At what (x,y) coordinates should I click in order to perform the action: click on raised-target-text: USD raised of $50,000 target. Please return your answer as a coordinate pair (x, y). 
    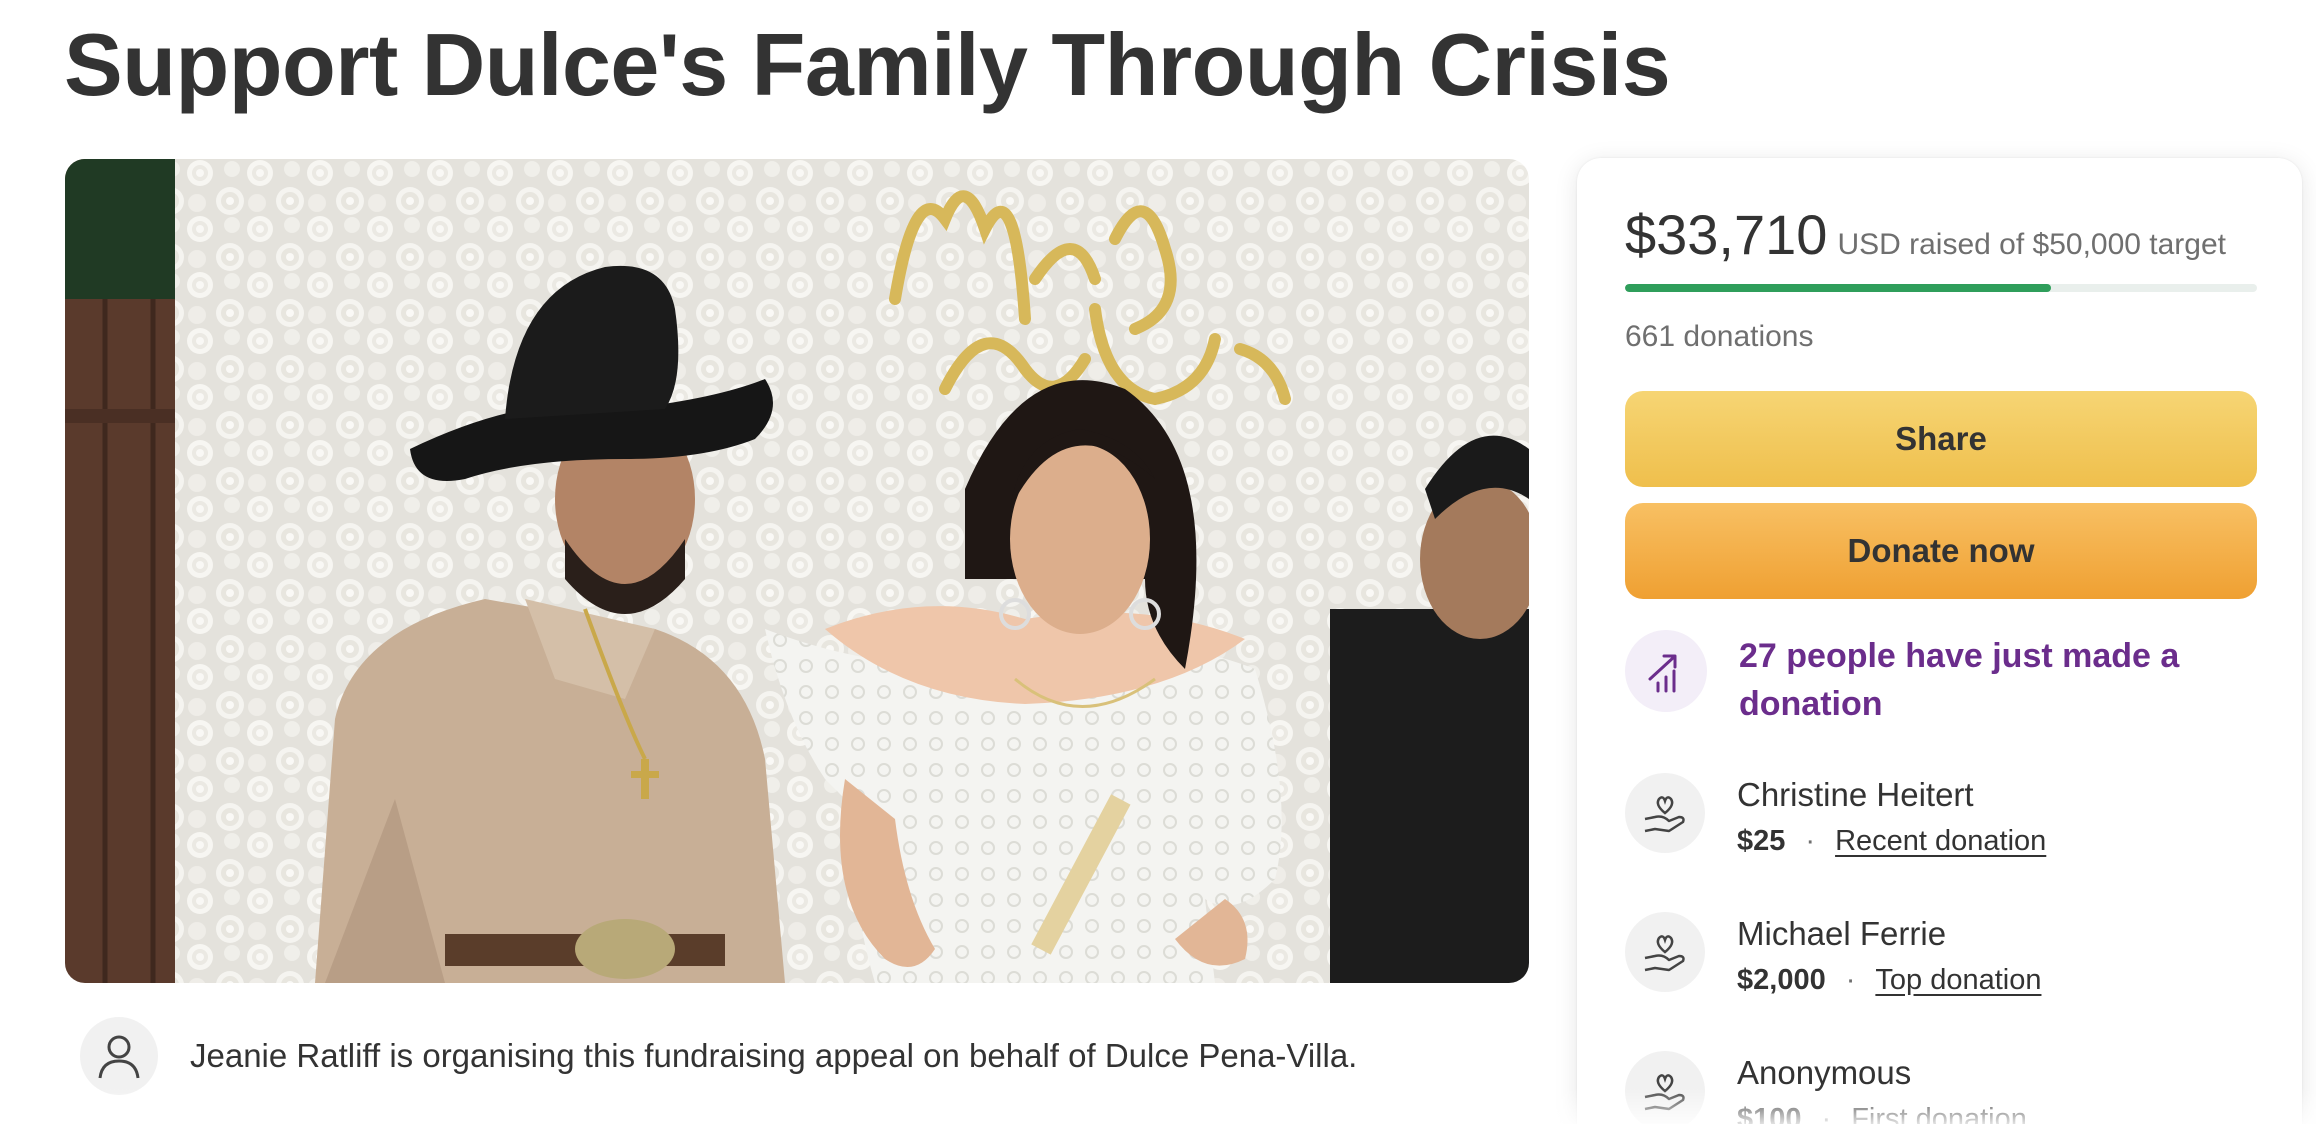
    Looking at the image, I should click on (2032, 244).